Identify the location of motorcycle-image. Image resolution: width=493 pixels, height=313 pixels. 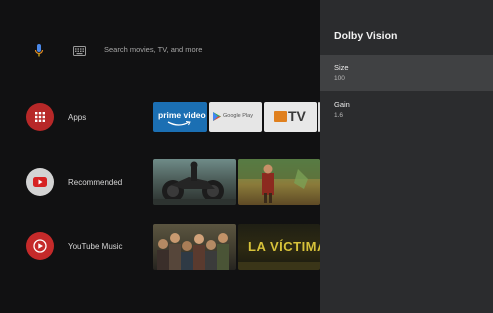
(194, 183).